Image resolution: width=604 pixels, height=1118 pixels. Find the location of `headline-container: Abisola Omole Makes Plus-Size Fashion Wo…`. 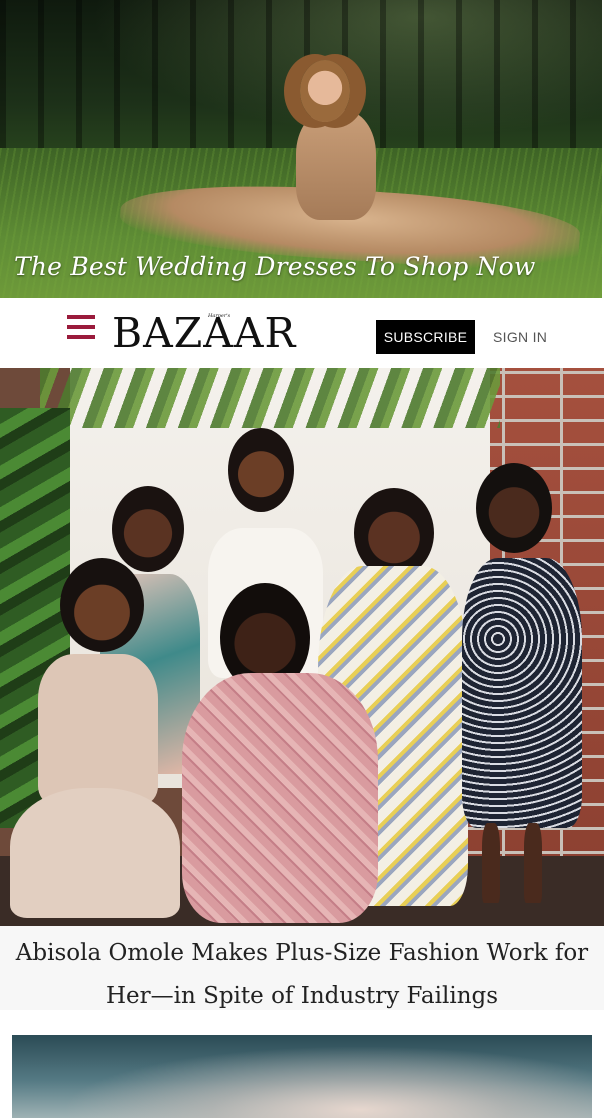

headline-container: Abisola Omole Makes Plus-Size Fashion Wo… is located at coordinates (302, 968).